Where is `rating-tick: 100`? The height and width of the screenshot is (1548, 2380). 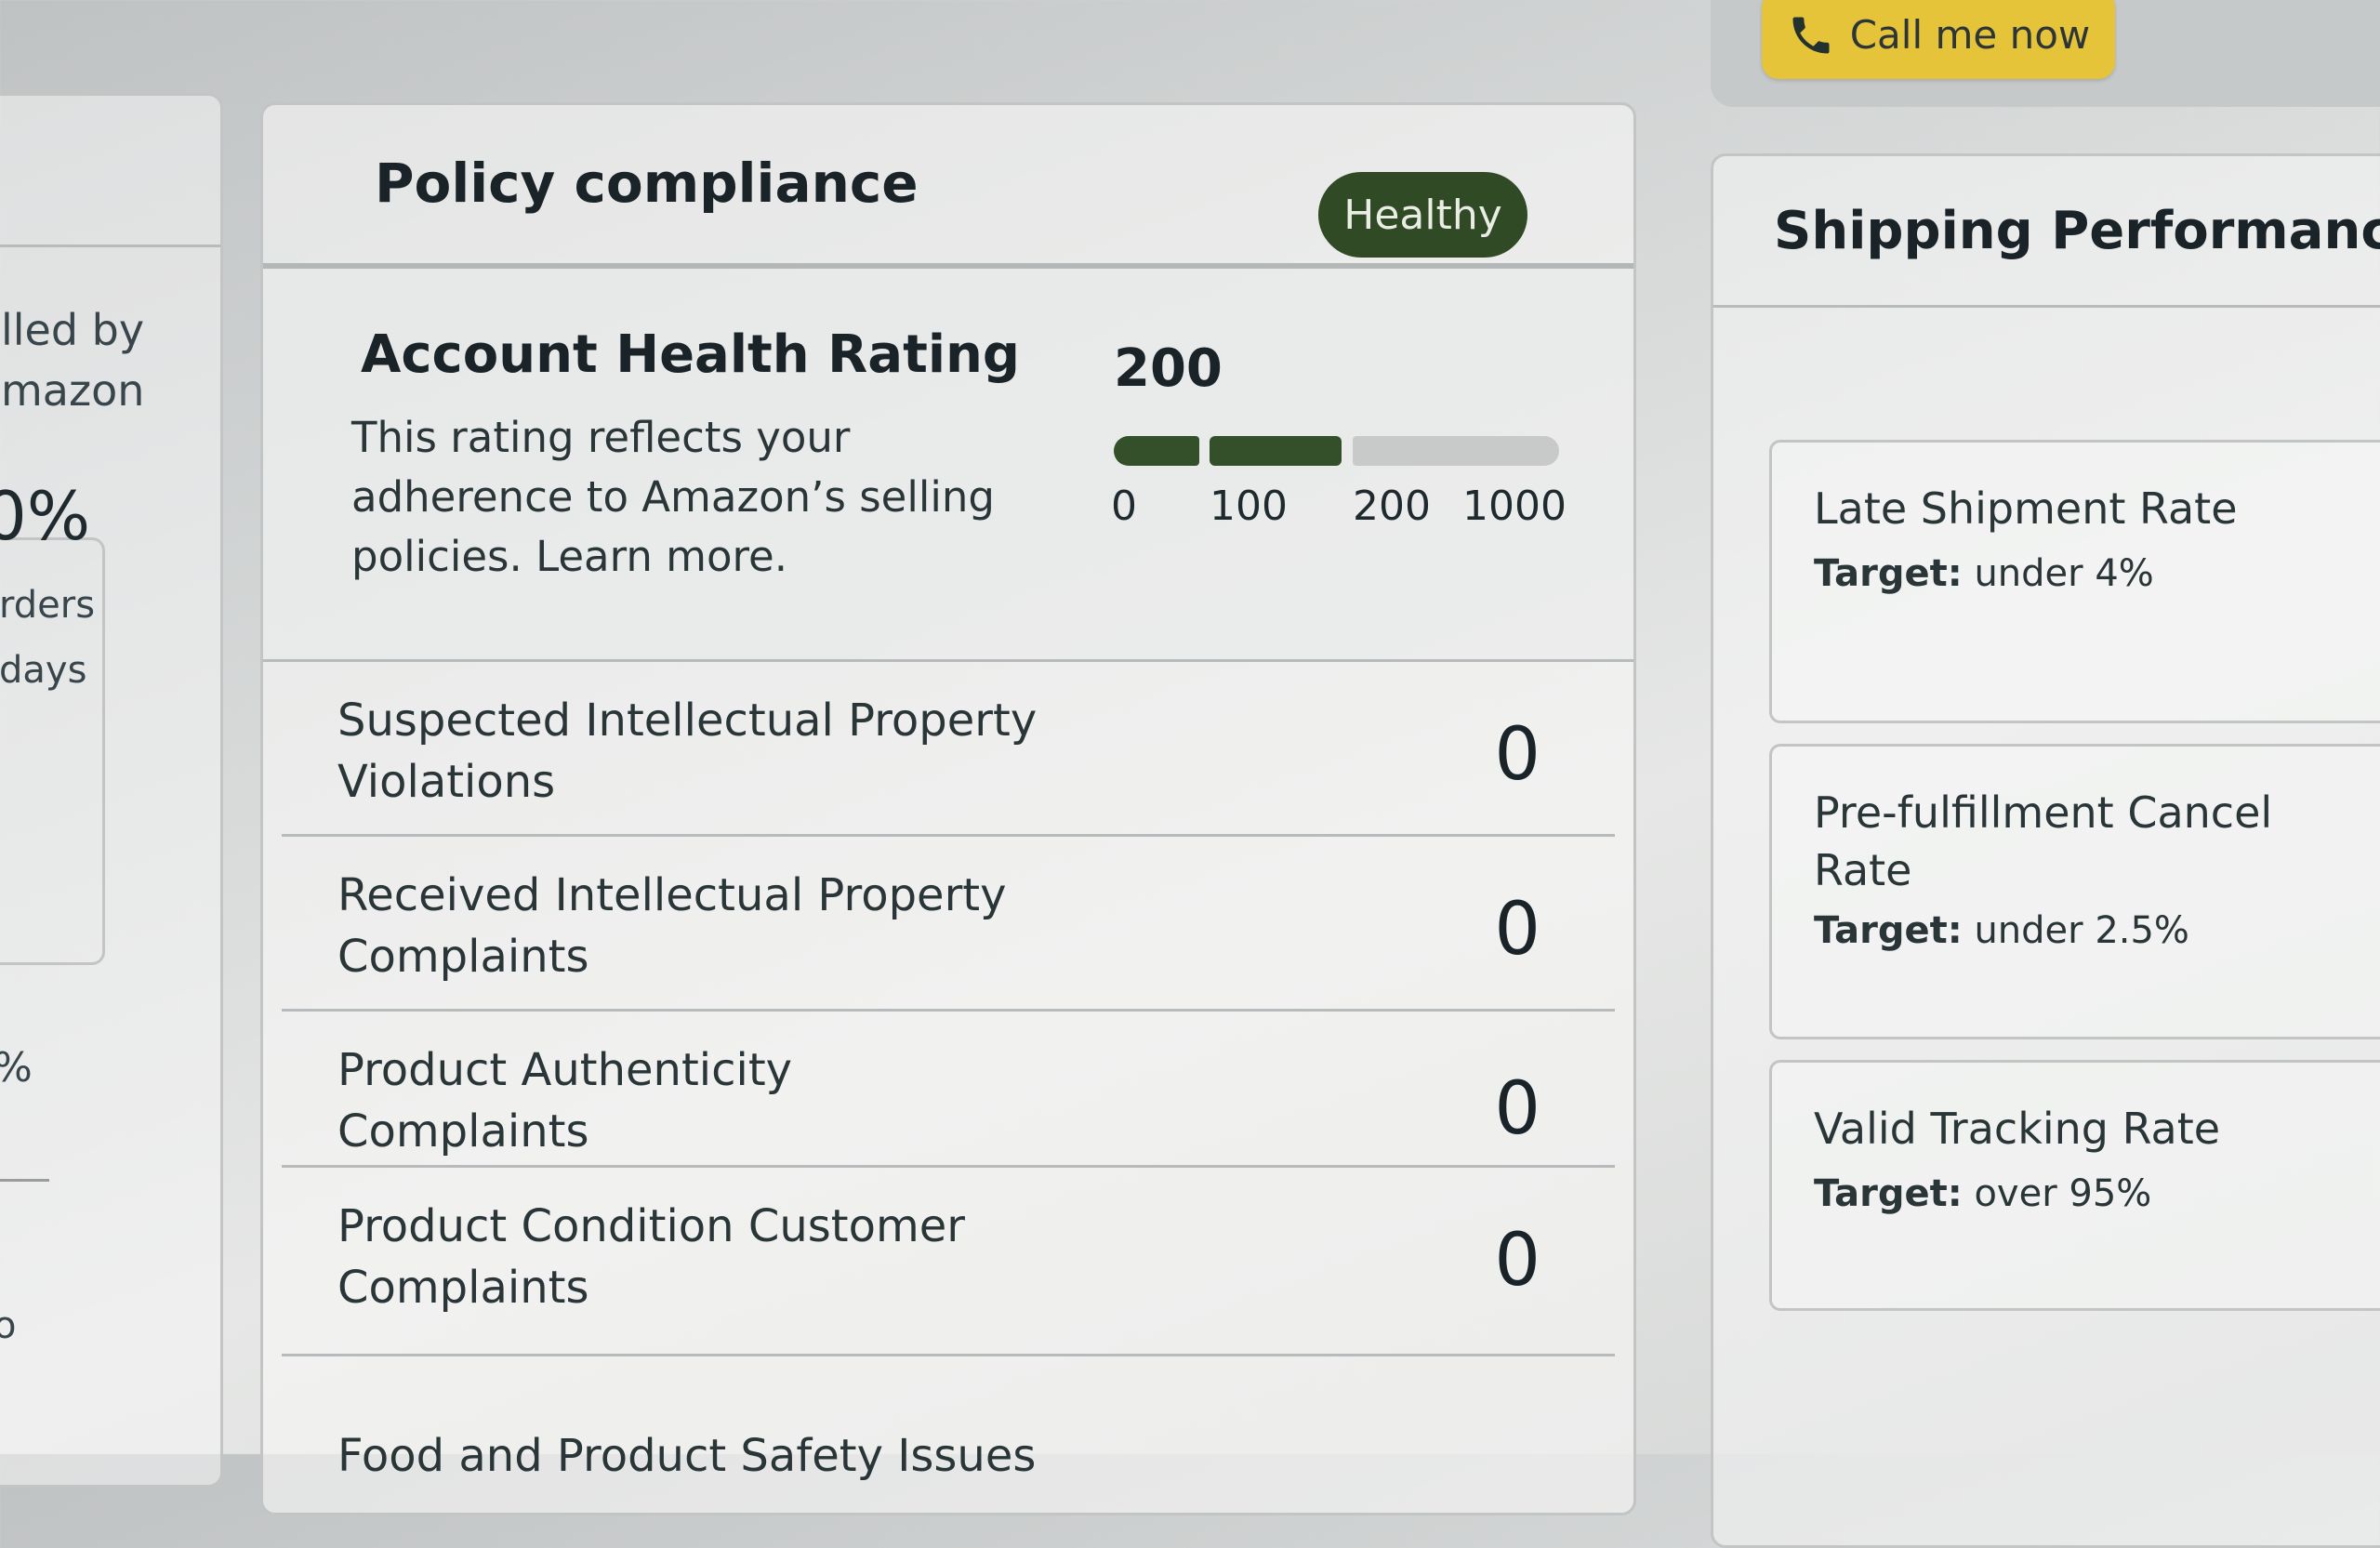
rating-tick: 100 is located at coordinates (1249, 506).